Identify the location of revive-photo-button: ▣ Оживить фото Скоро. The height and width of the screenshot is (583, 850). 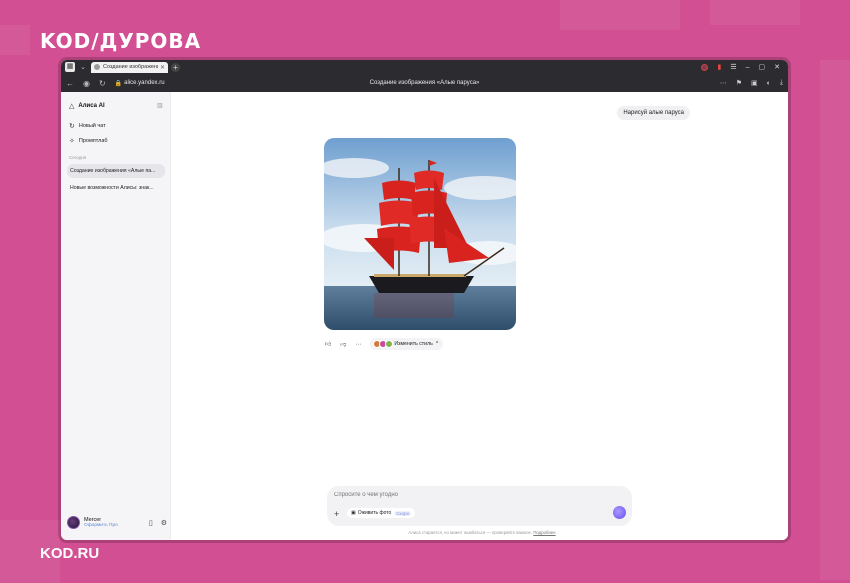
(381, 513).